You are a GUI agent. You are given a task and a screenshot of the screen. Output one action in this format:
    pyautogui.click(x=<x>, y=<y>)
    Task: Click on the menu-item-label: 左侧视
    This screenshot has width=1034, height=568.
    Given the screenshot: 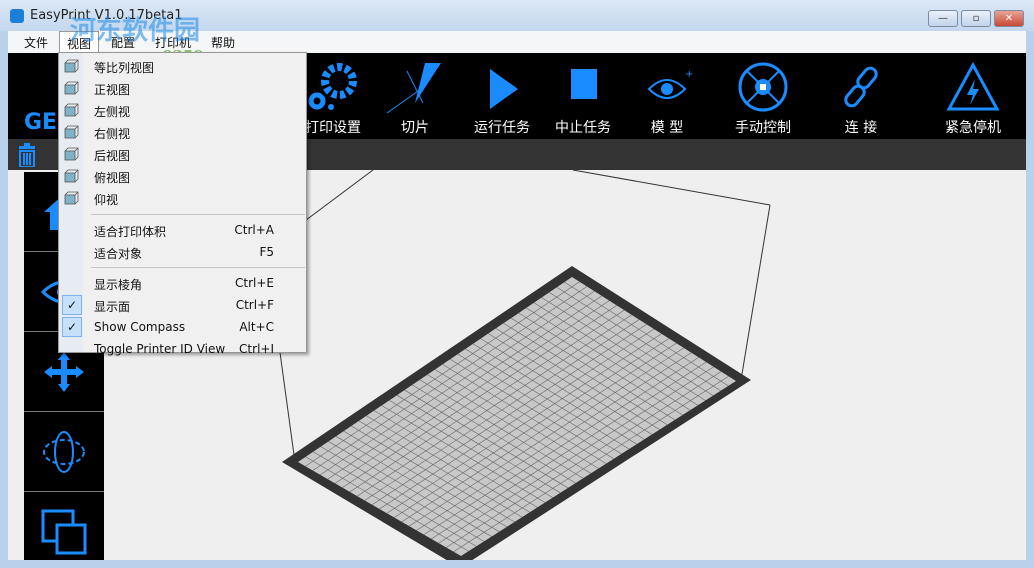 What is the action you would take?
    pyautogui.click(x=112, y=112)
    